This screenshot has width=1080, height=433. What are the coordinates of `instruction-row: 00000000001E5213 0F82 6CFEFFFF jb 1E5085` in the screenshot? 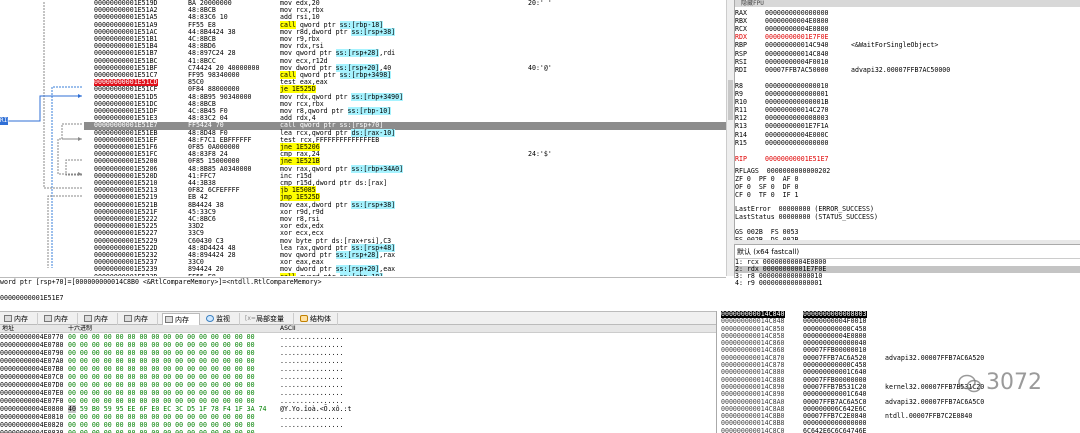 It's located at (405, 190).